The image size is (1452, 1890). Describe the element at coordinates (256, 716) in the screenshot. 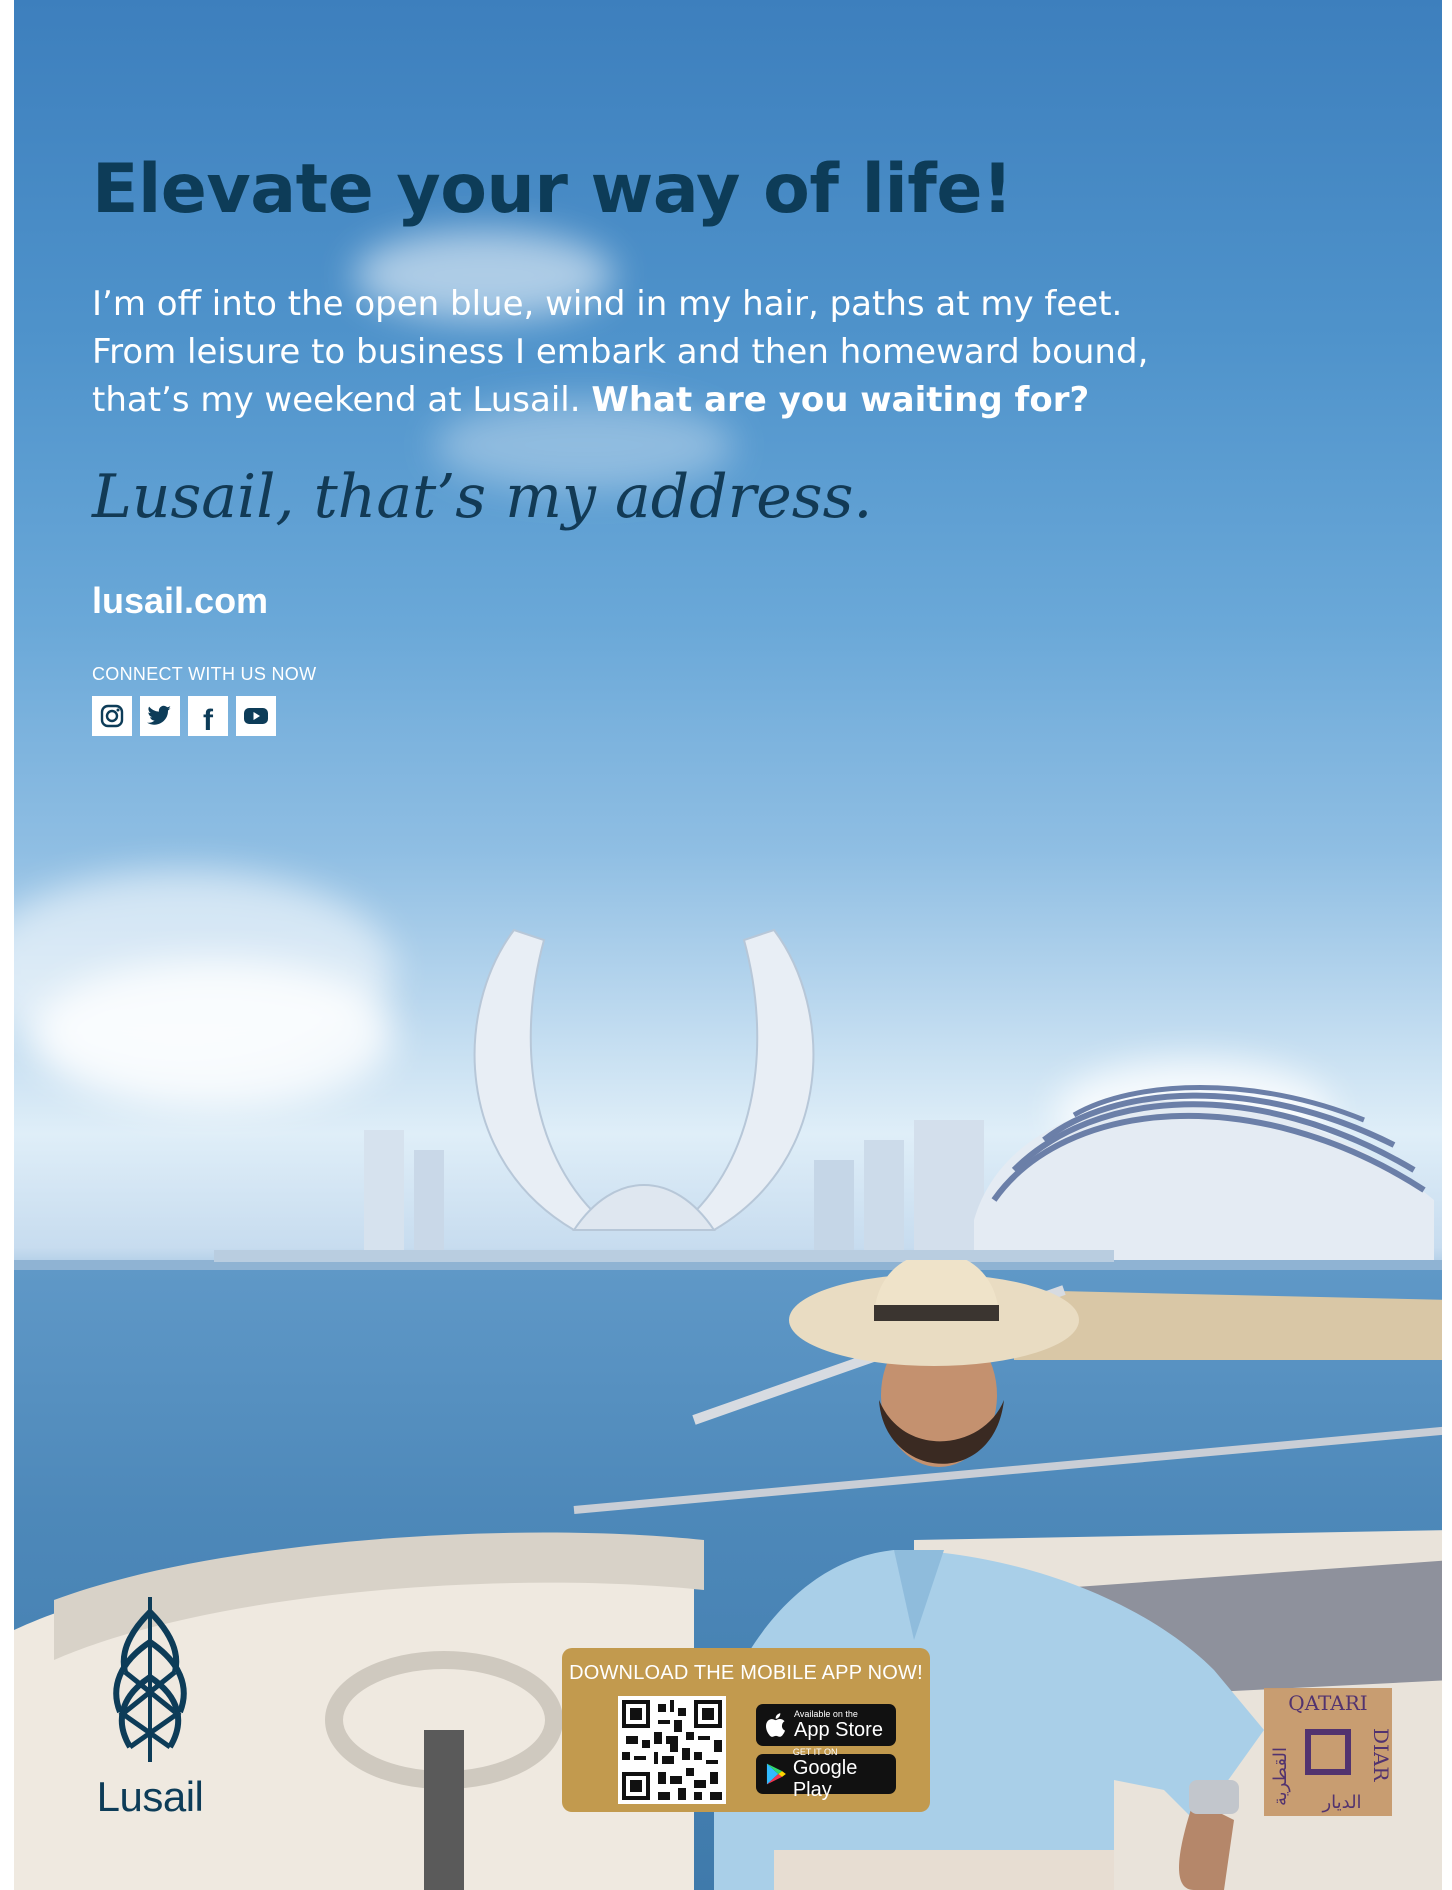

I see `youtube-icon` at that location.